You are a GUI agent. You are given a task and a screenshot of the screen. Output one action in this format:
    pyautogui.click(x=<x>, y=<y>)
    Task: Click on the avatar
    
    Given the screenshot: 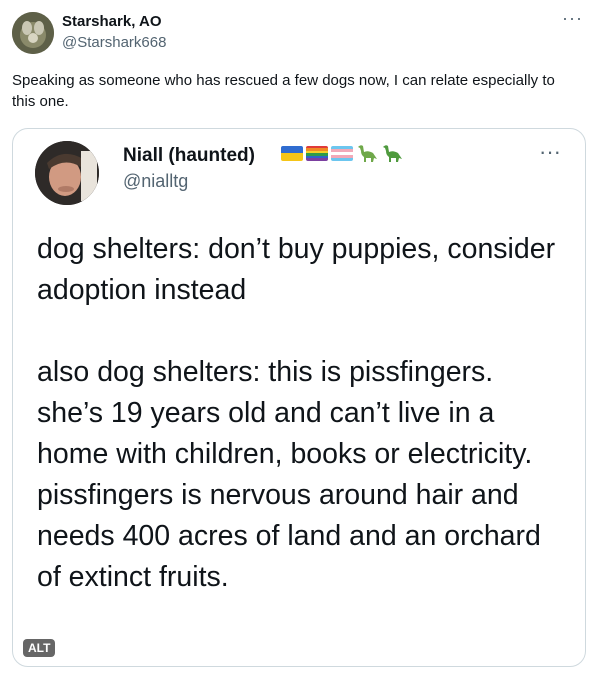 What is the action you would take?
    pyautogui.click(x=33, y=33)
    